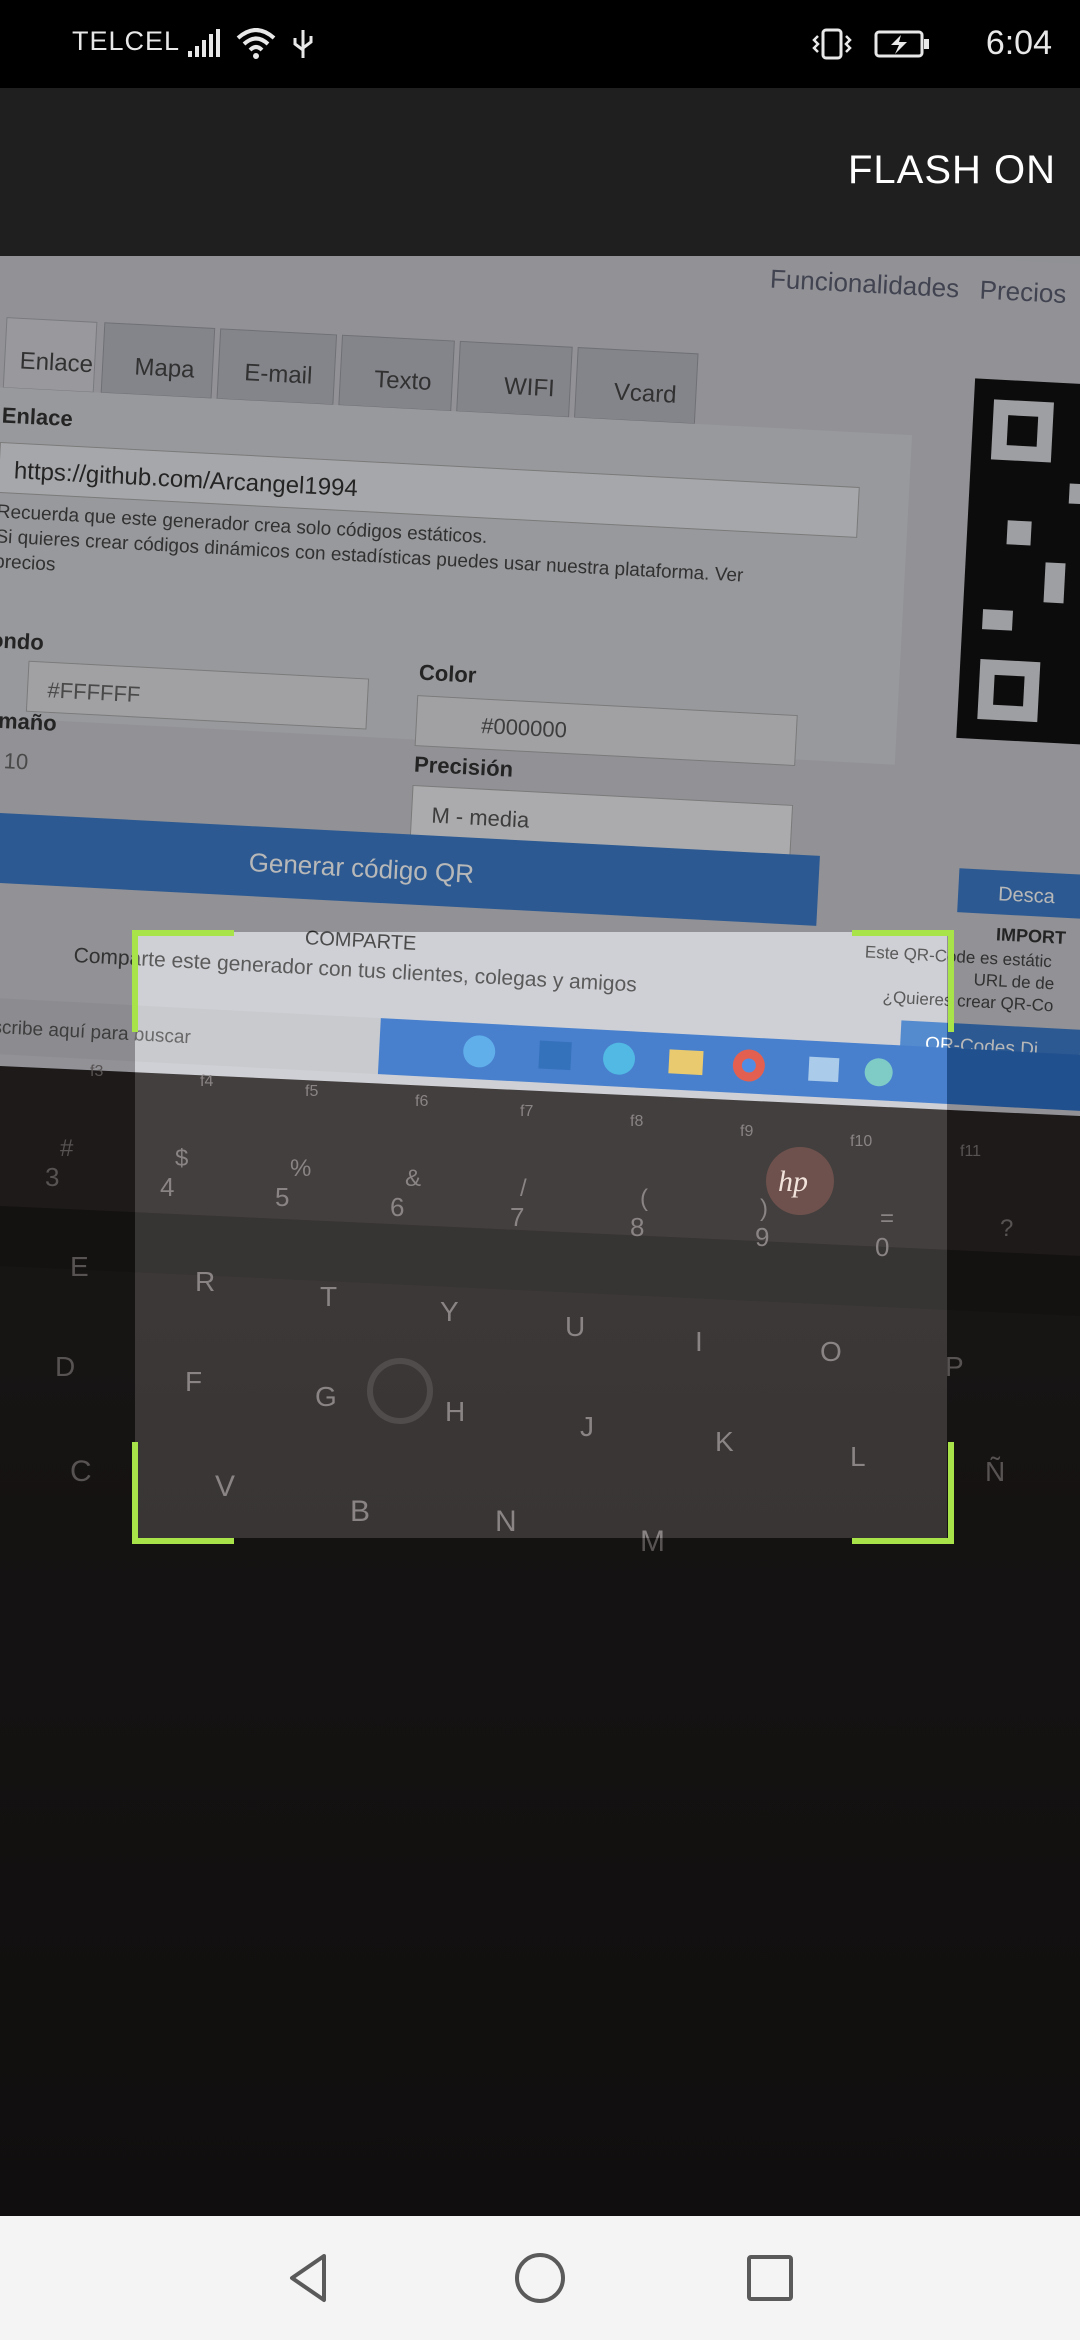 The image size is (1080, 2340). What do you see at coordinates (204, 43) in the screenshot?
I see `signal-icon` at bounding box center [204, 43].